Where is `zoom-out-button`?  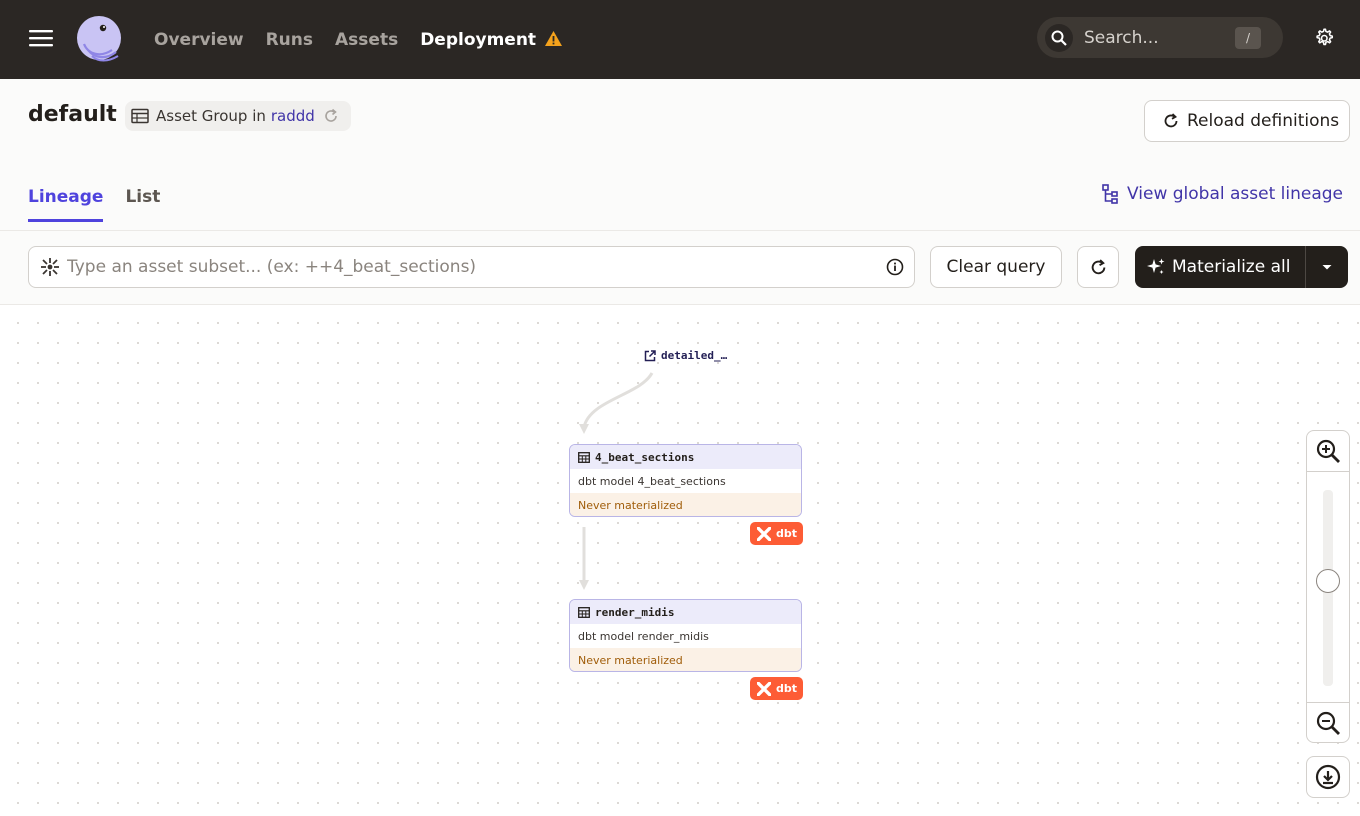
zoom-out-button is located at coordinates (1328, 723).